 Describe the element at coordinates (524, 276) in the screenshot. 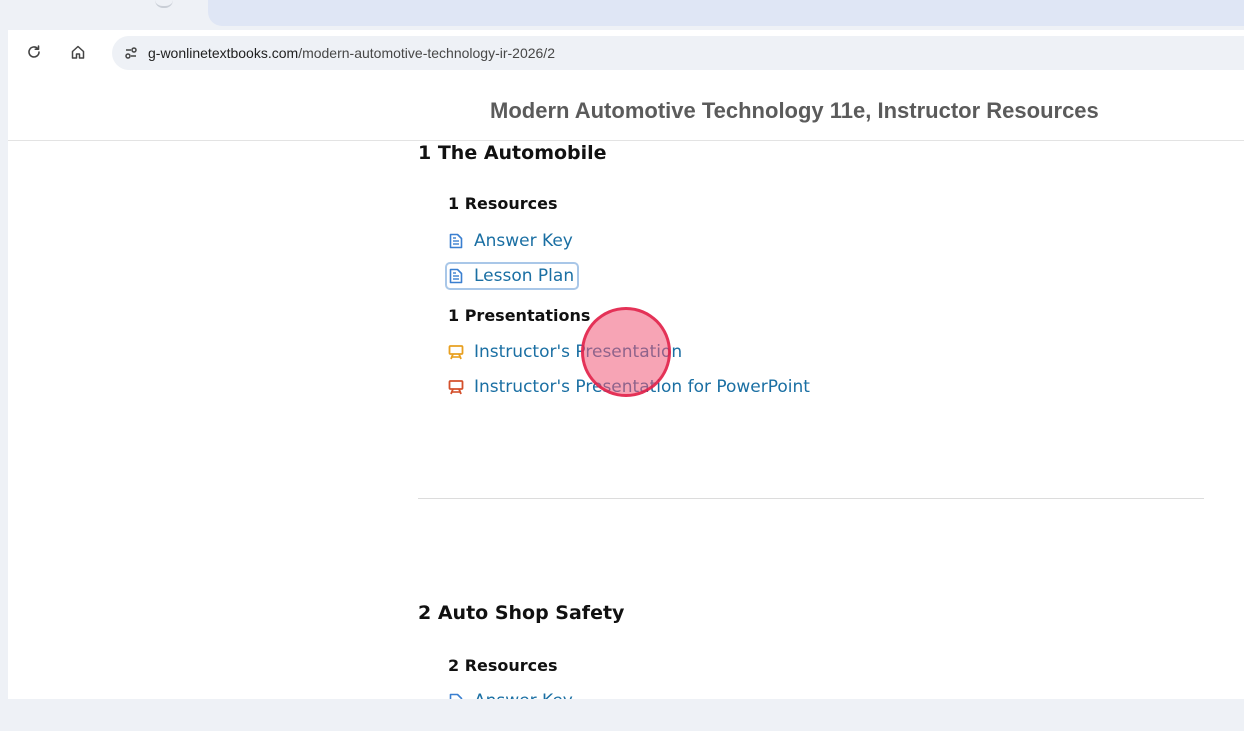

I see `link-label: Lesson Plan` at that location.